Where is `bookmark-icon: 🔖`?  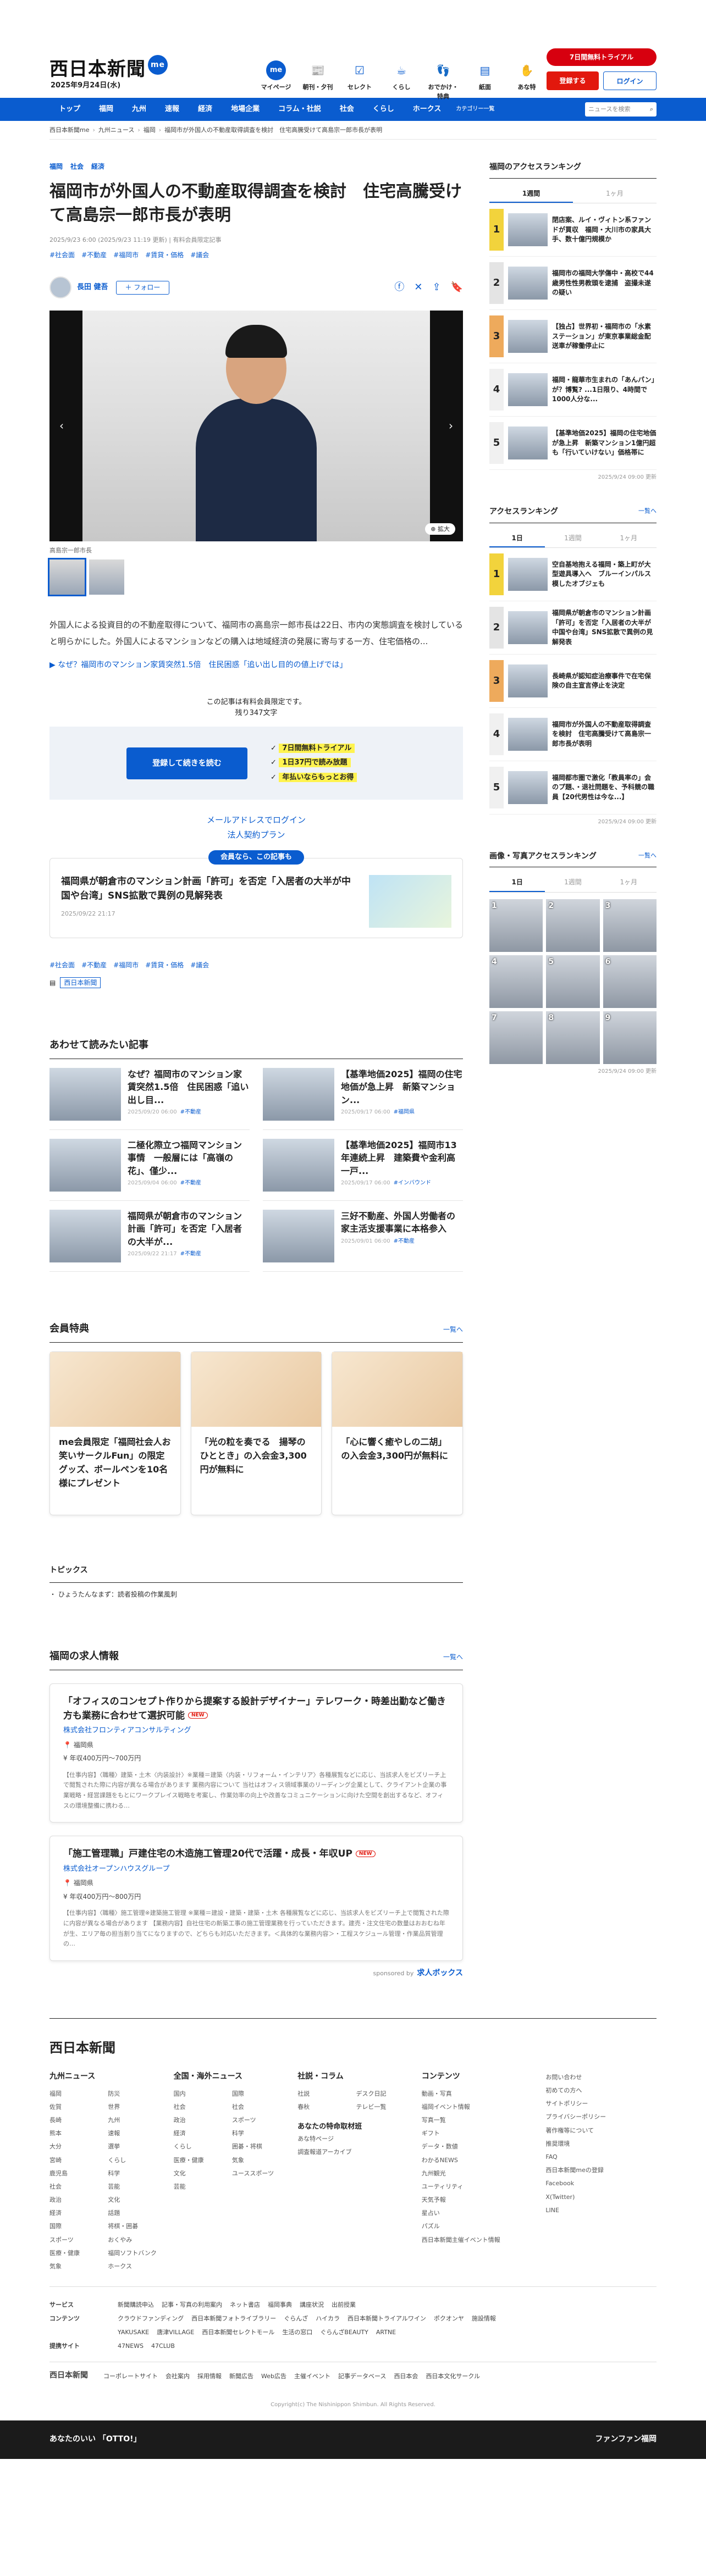
bookmark-icon: 🔖 is located at coordinates (457, 287).